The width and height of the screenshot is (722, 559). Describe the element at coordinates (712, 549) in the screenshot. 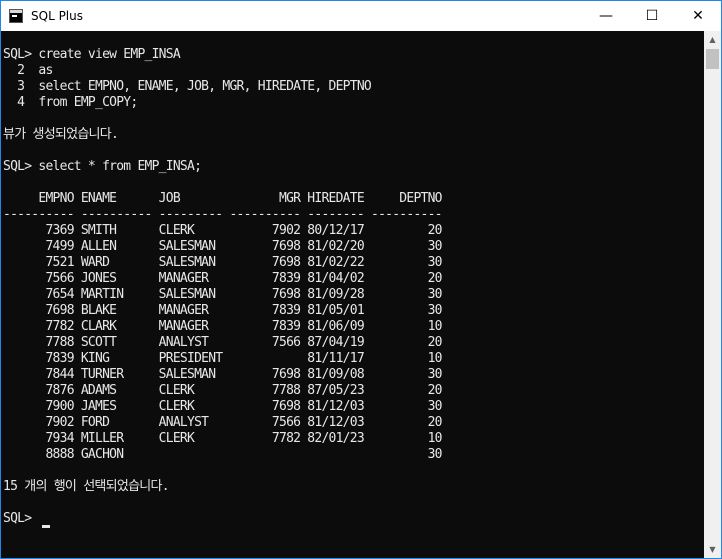

I see `scroll-down-icon: ▼` at that location.